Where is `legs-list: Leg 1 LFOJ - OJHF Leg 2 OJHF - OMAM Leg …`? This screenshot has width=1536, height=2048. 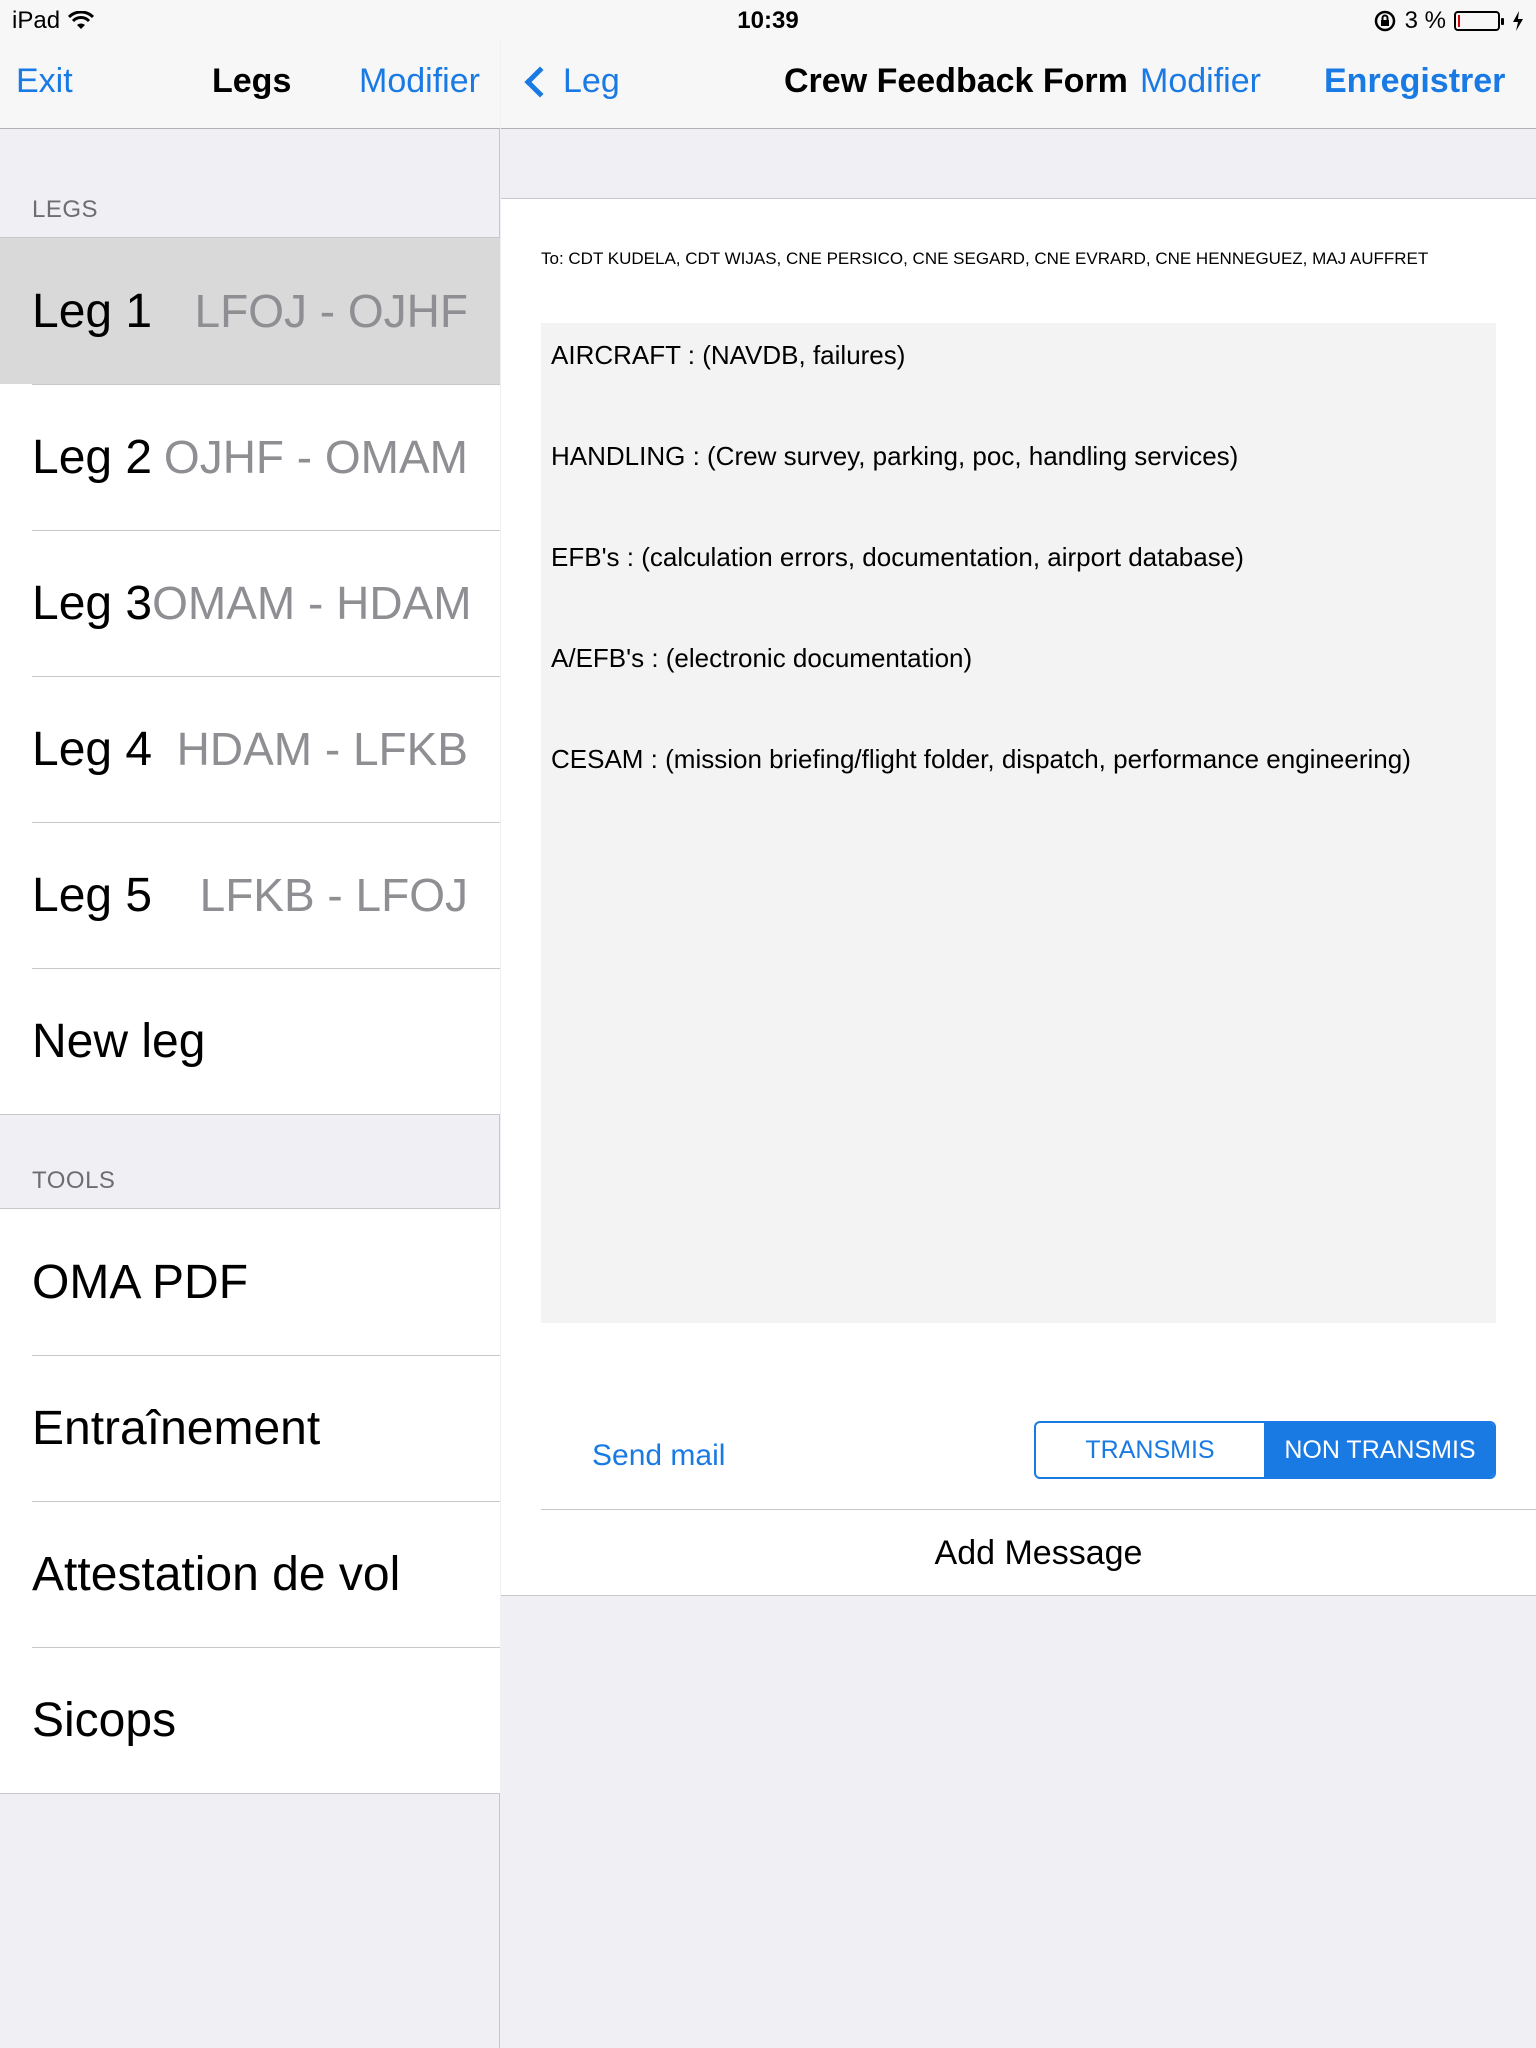 legs-list: Leg 1 LFOJ - OJHF Leg 2 OJHF - OMAM Leg … is located at coordinates (250, 676).